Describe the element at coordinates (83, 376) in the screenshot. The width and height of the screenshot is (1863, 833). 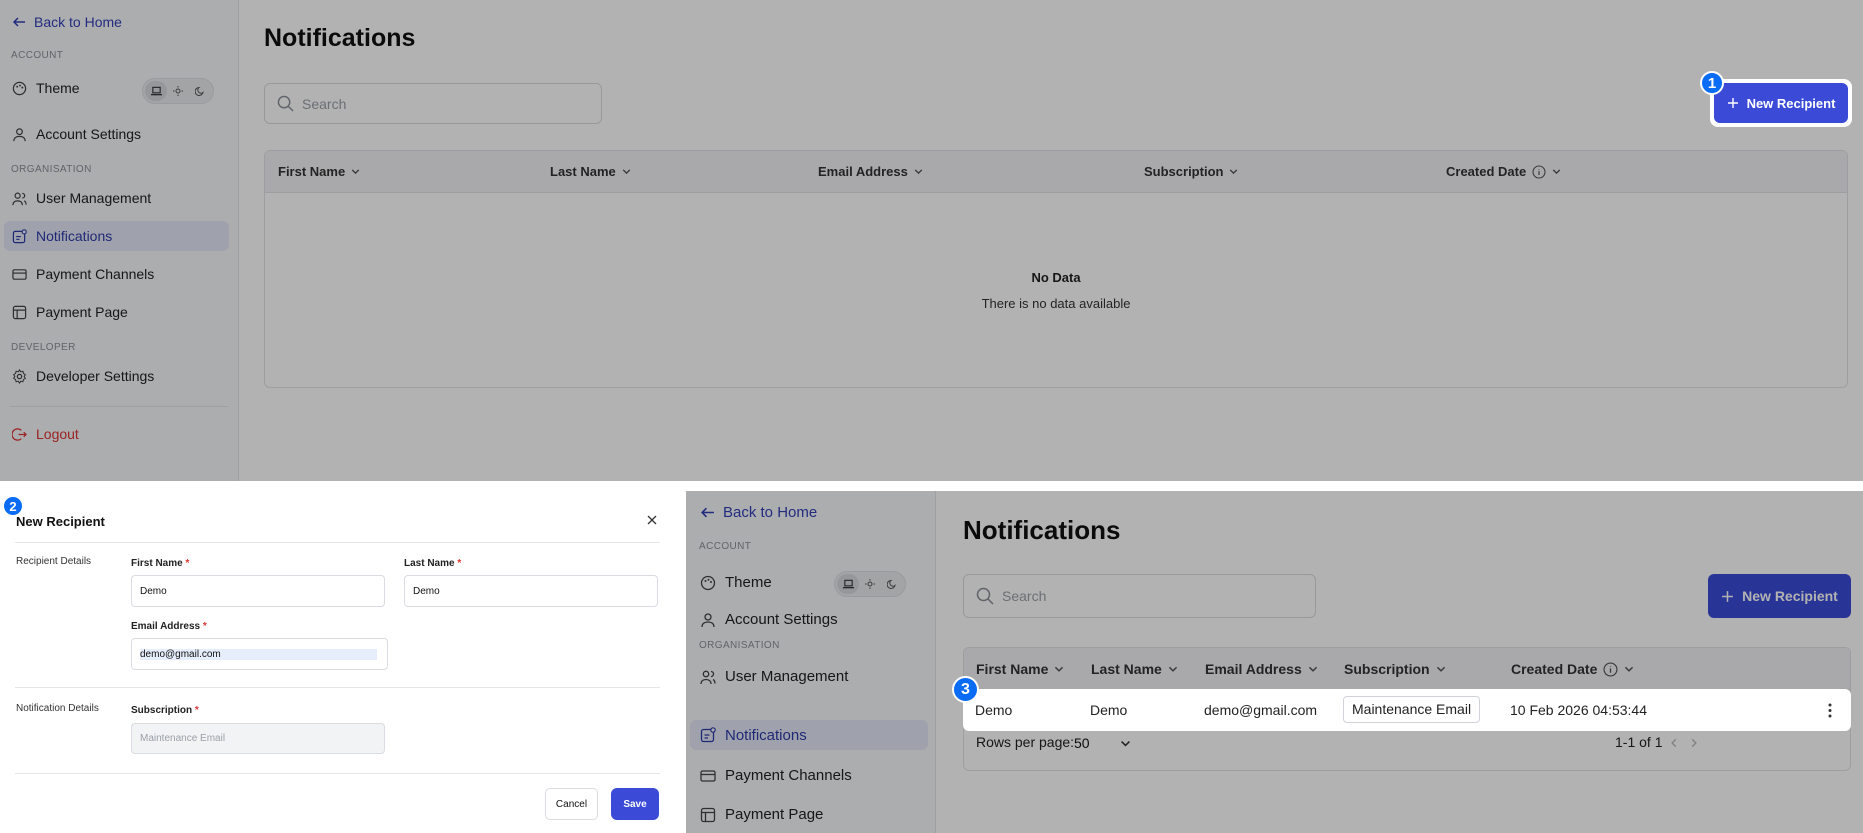
I see `sidebar-item-developer-settings: Developer Settings` at that location.